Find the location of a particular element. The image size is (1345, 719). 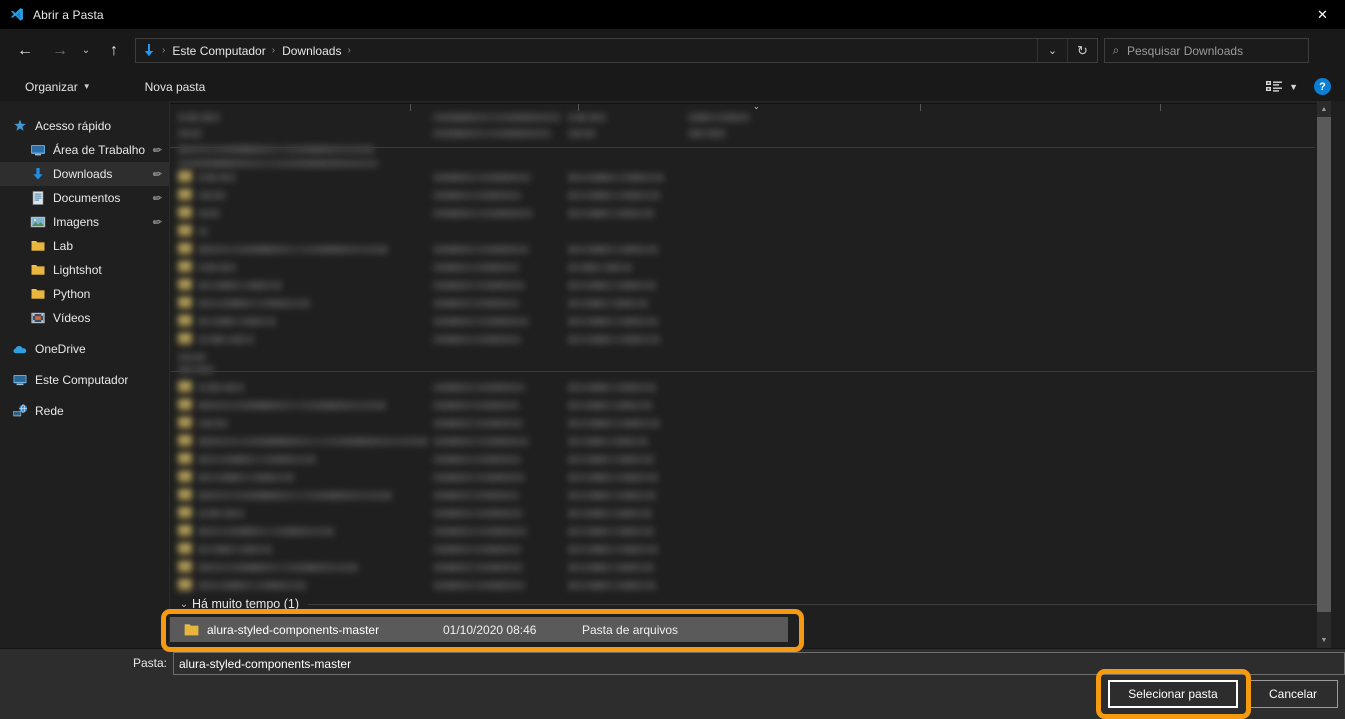

file-group-header: ⌄ Há muito tempo (1) is located at coordinates (748, 604).